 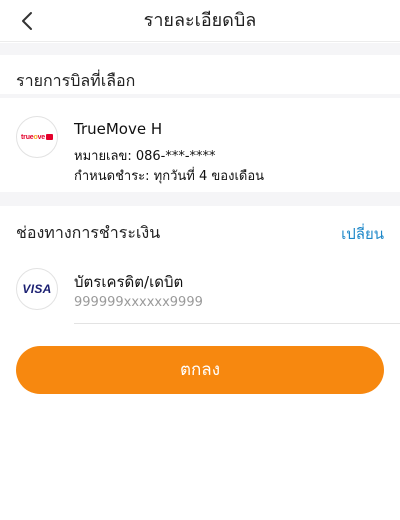 I want to click on page-title: รายละเอียดบิล, so click(x=200, y=20).